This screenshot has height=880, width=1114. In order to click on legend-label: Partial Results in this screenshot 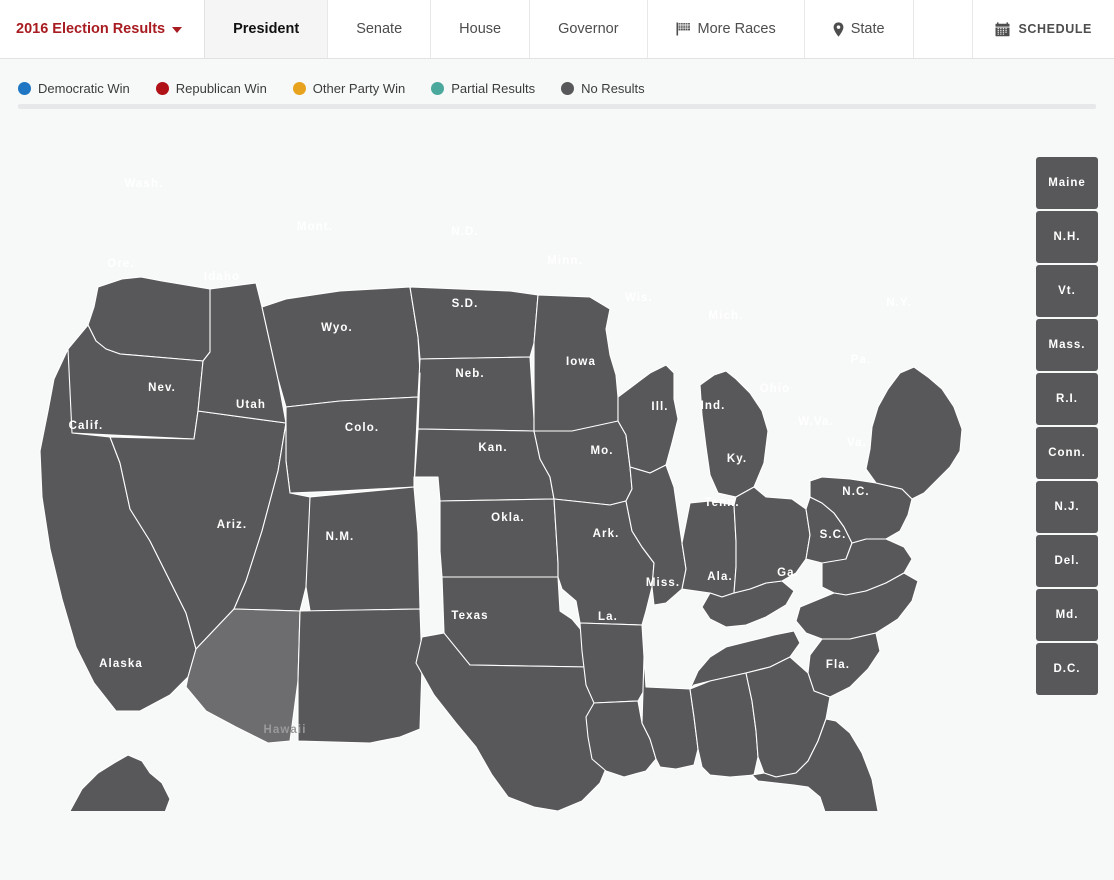, I will do `click(493, 88)`.